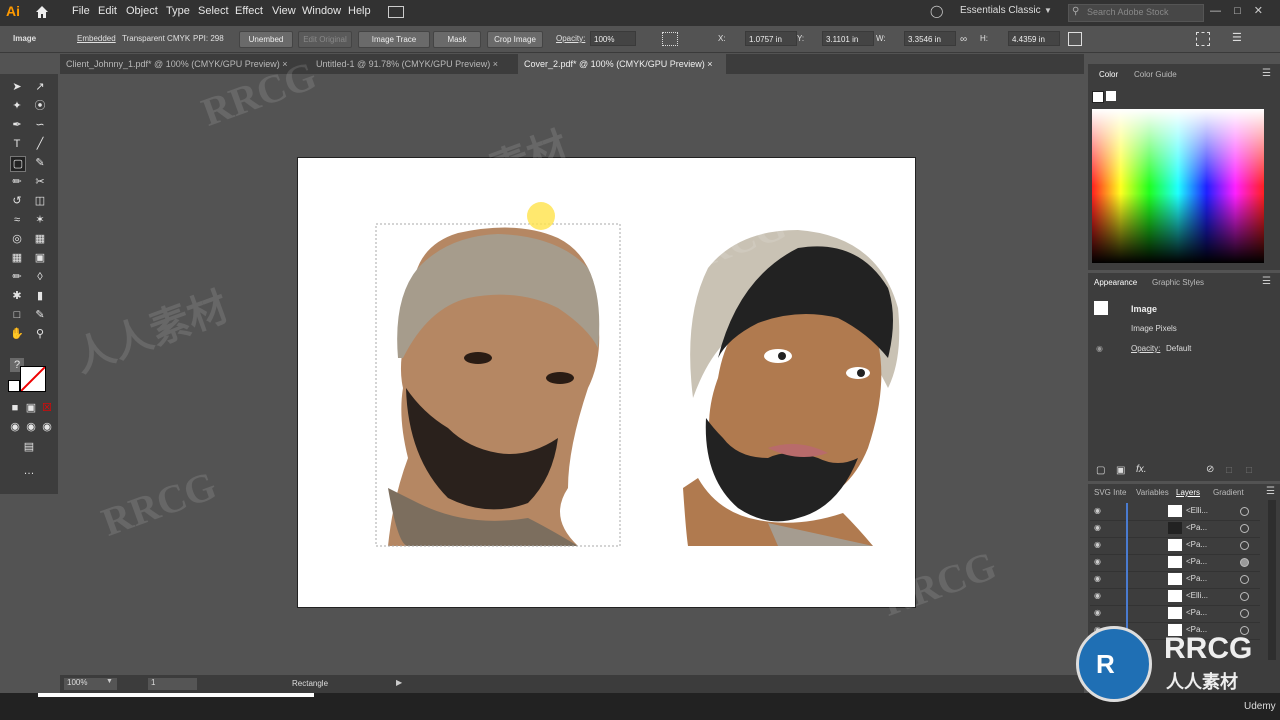 The image size is (1280, 720). What do you see at coordinates (17, 277) in the screenshot?
I see `eyedropper-tool-icon: ✏` at bounding box center [17, 277].